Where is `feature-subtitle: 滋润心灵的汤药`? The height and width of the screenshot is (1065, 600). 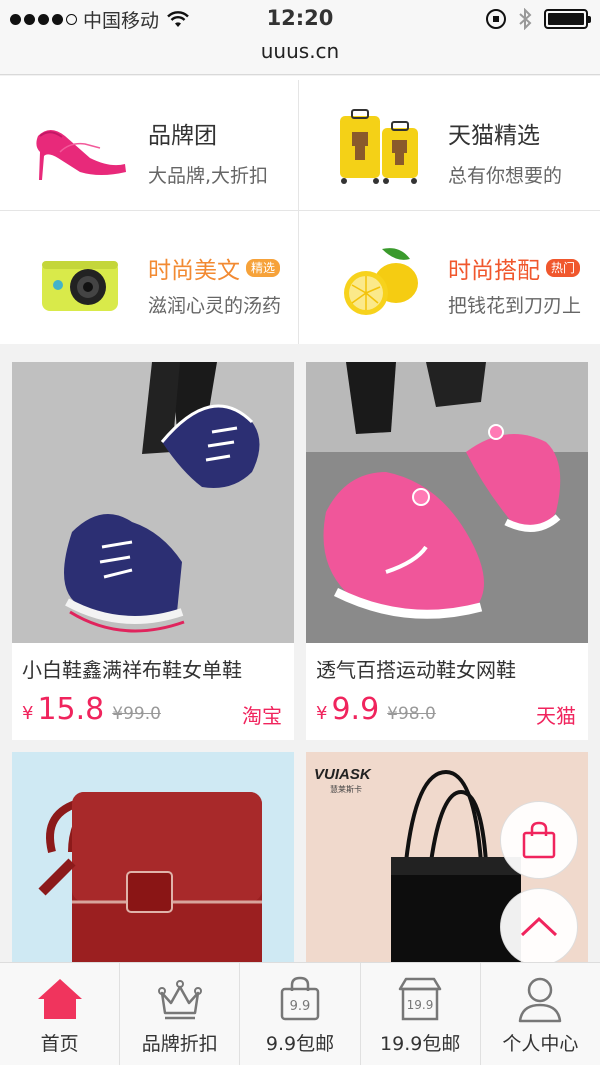 feature-subtitle: 滋润心灵的汤药 is located at coordinates (215, 306).